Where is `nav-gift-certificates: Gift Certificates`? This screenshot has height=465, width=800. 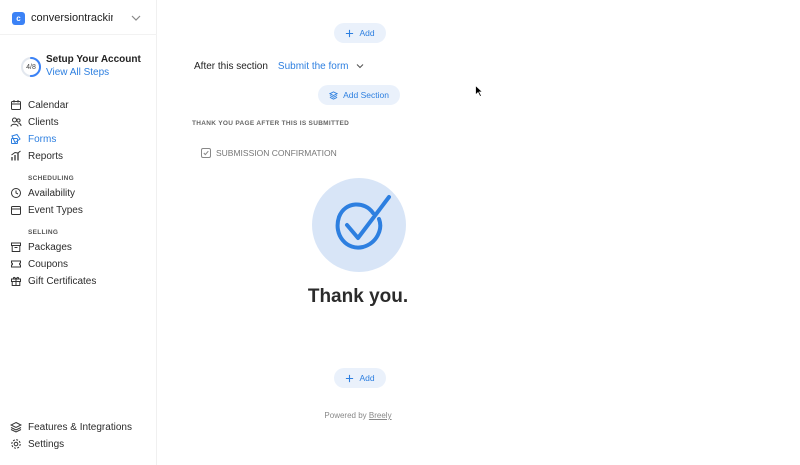 nav-gift-certificates: Gift Certificates is located at coordinates (53, 281).